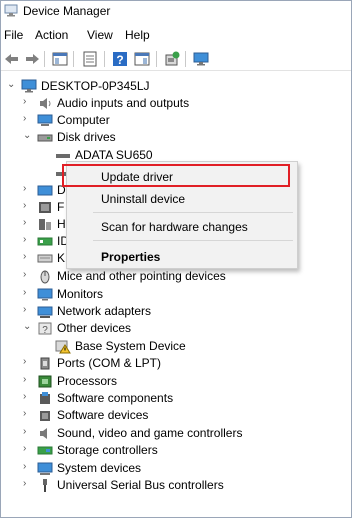 This screenshot has width=352, height=518. What do you see at coordinates (43, 433) in the screenshot?
I see `sound-icon` at bounding box center [43, 433].